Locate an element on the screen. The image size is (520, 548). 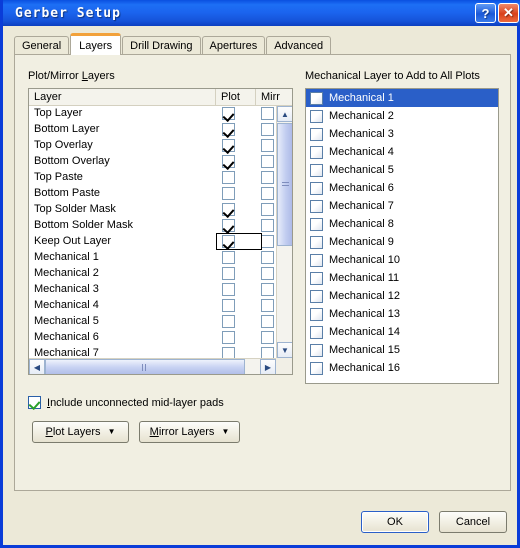
ok-button: OK is located at coordinates (395, 522).